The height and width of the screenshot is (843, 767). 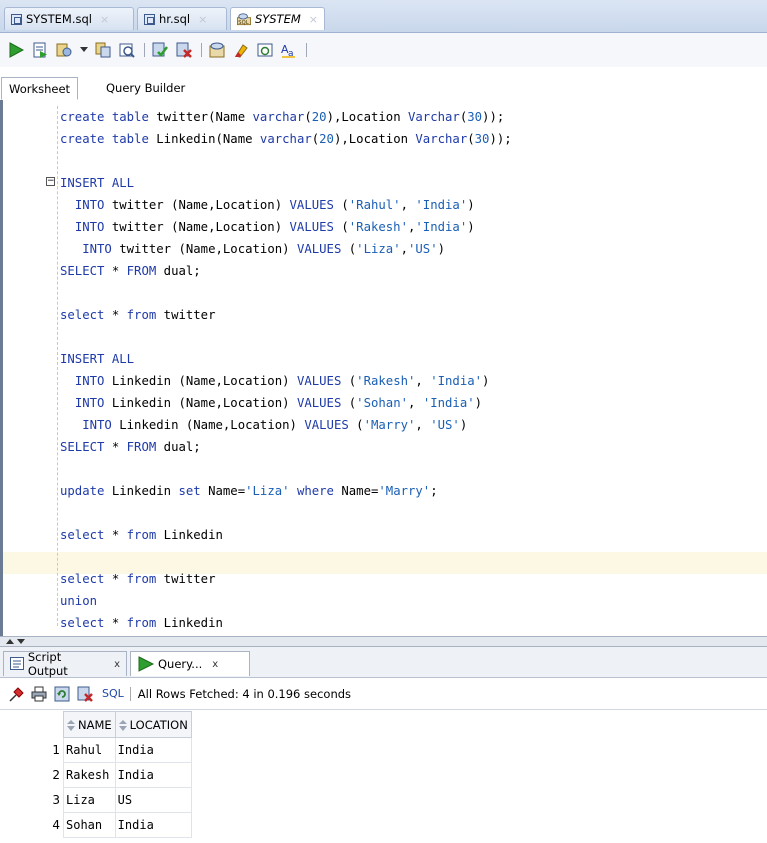 What do you see at coordinates (16, 50) in the screenshot?
I see `run-statement-icon` at bounding box center [16, 50].